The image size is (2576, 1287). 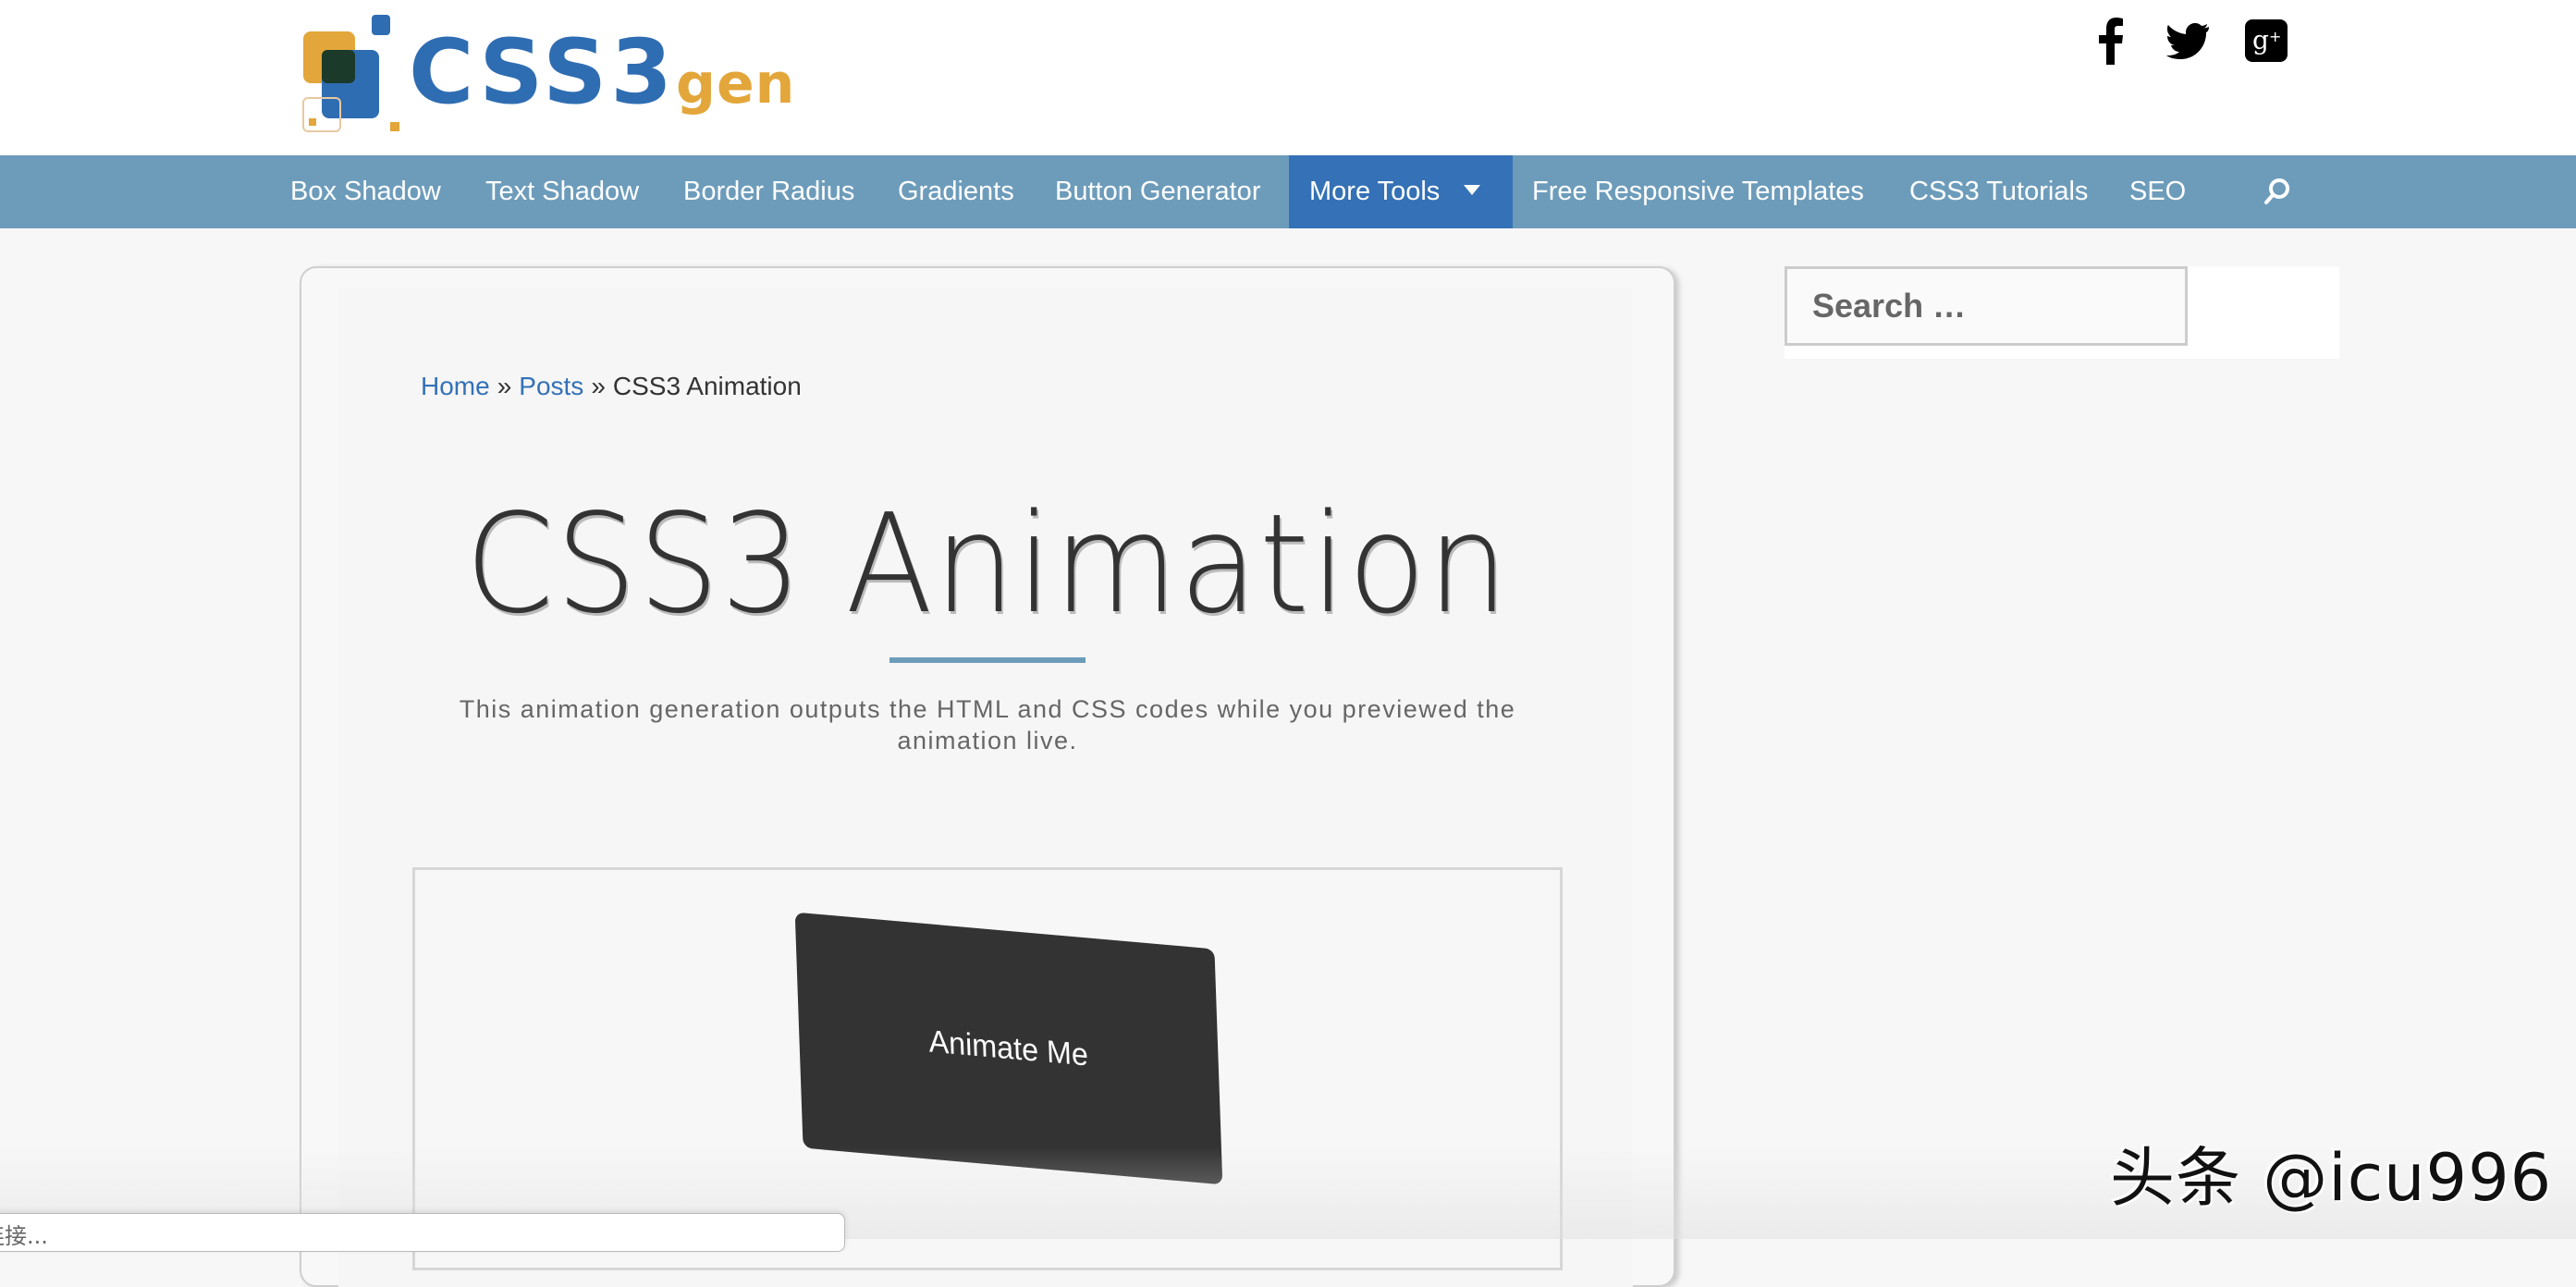 I want to click on nav-item-box-shadow: Box Shadow, so click(x=365, y=191).